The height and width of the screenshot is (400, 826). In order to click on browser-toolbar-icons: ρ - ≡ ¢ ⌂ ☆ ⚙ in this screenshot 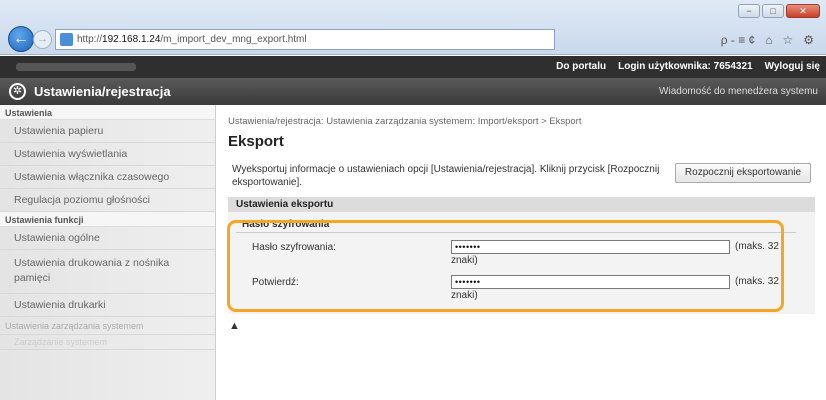, I will do `click(688, 39)`.